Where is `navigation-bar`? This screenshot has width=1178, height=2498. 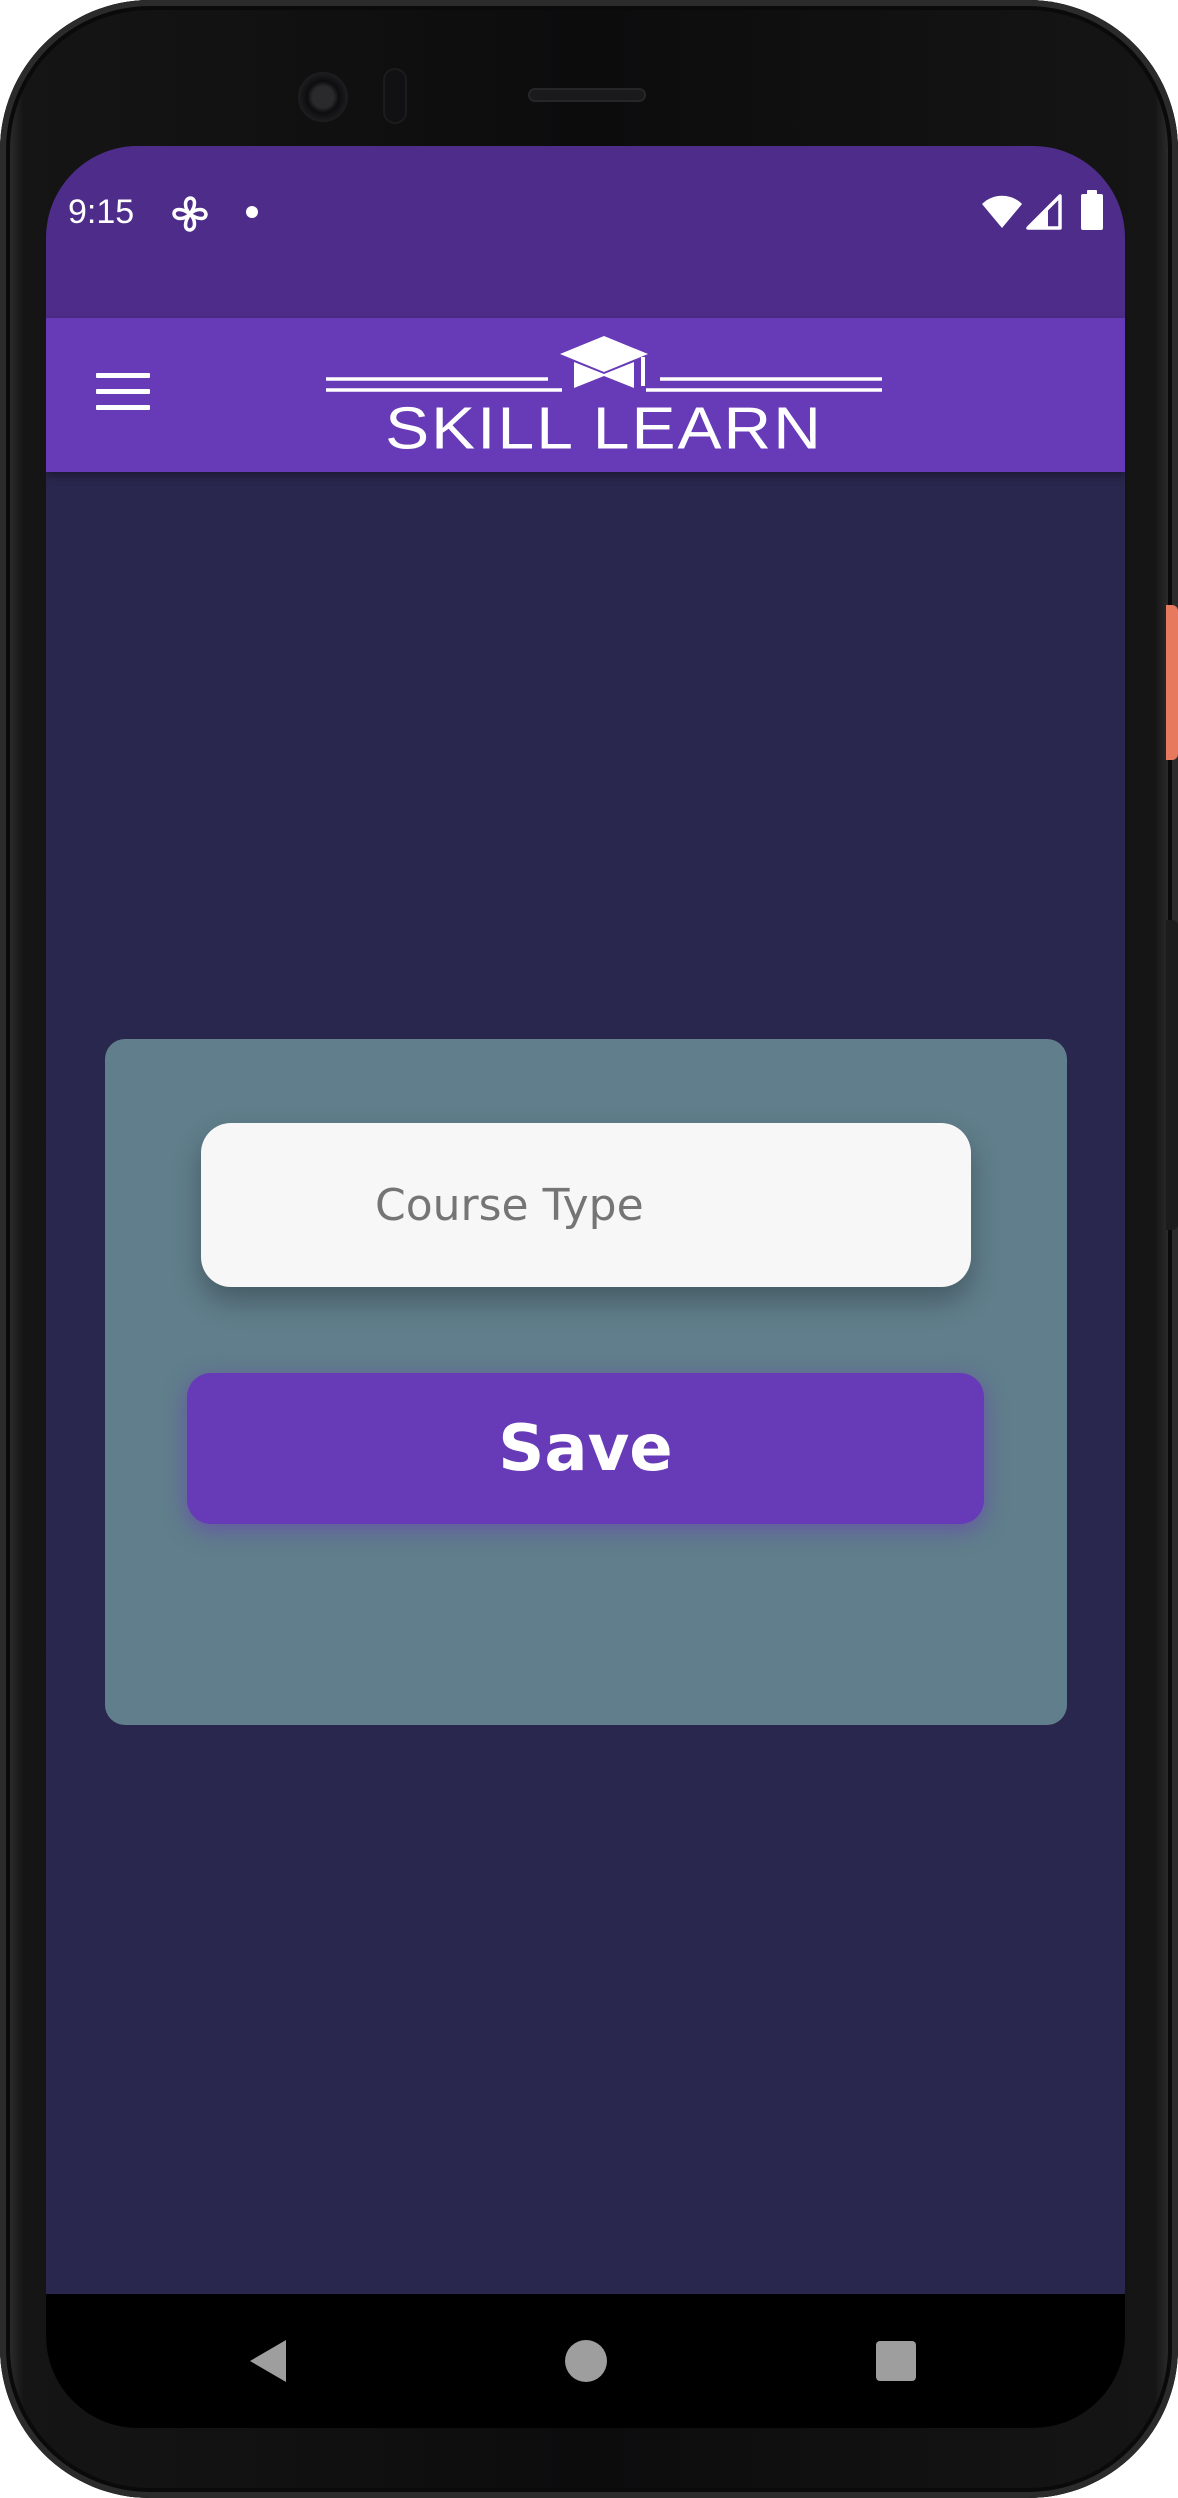
navigation-bar is located at coordinates (585, 2361).